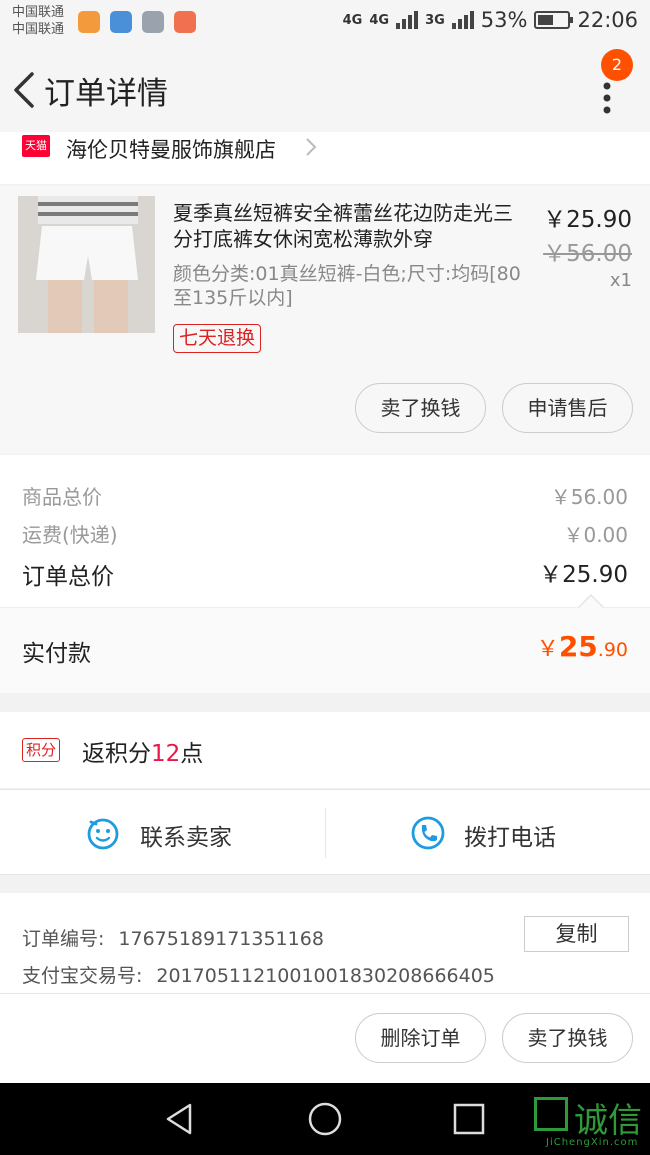 Image resolution: width=650 pixels, height=1155 pixels. Describe the element at coordinates (567, 1038) in the screenshot. I see `sell-for-cash-button-bottom: 卖了换钱` at that location.